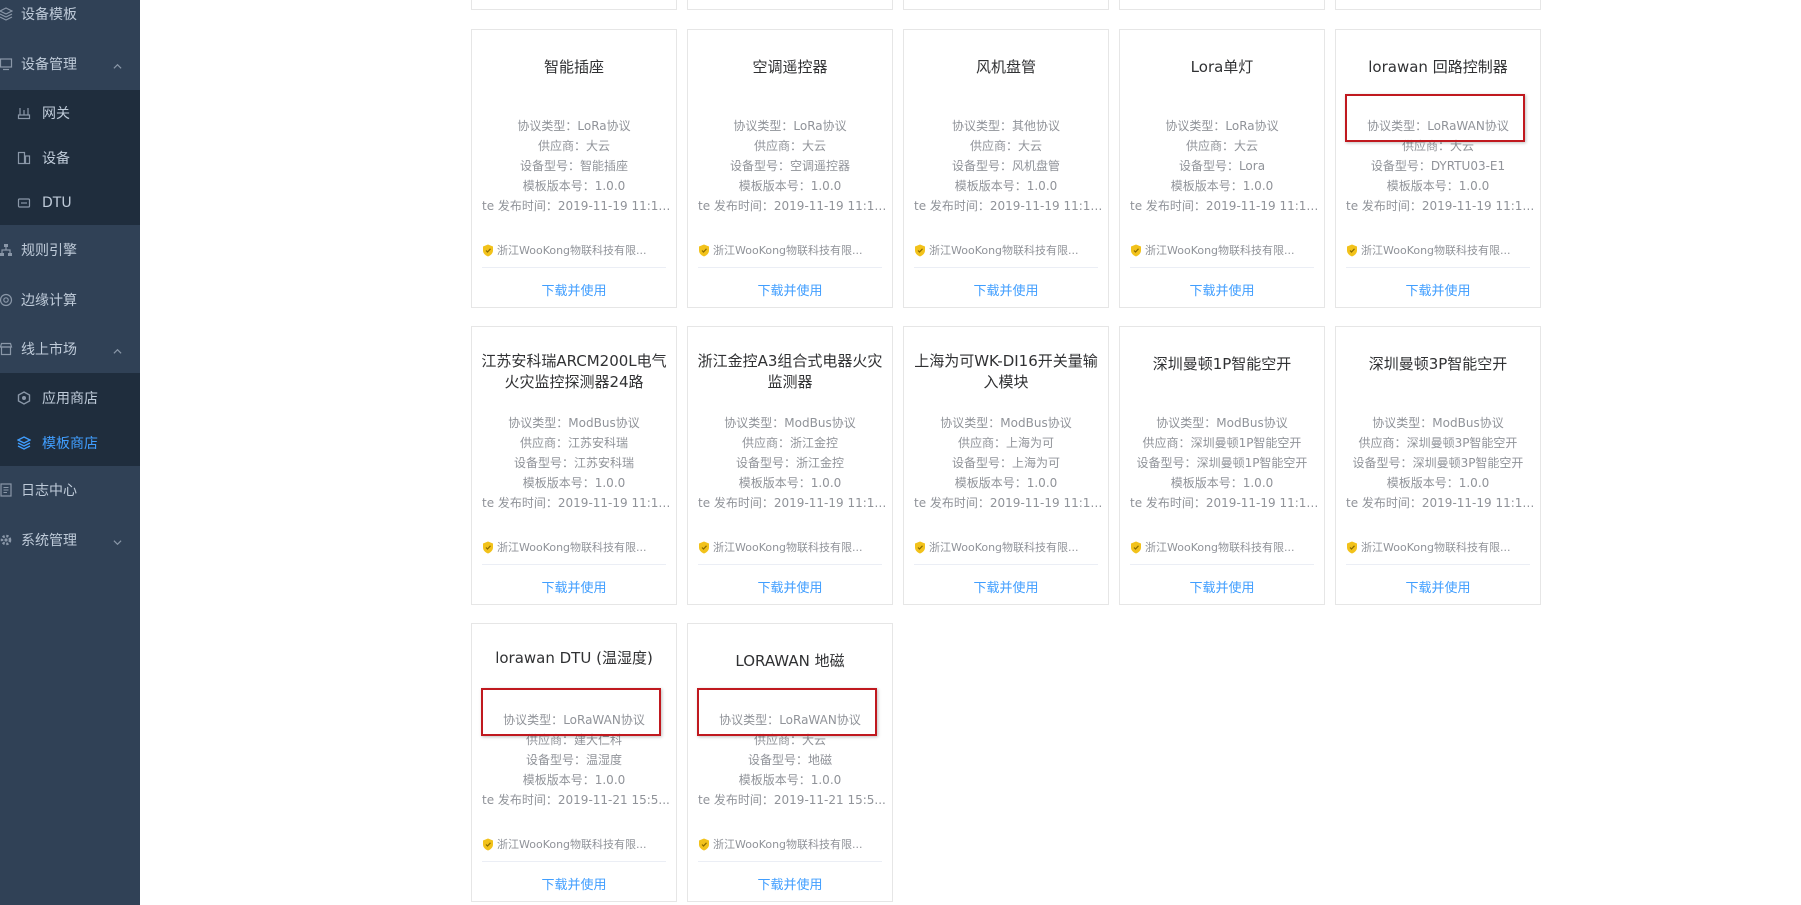 This screenshot has height=905, width=1801. What do you see at coordinates (574, 443) in the screenshot?
I see `vendor-row: 供应商：江苏安科瑞` at bounding box center [574, 443].